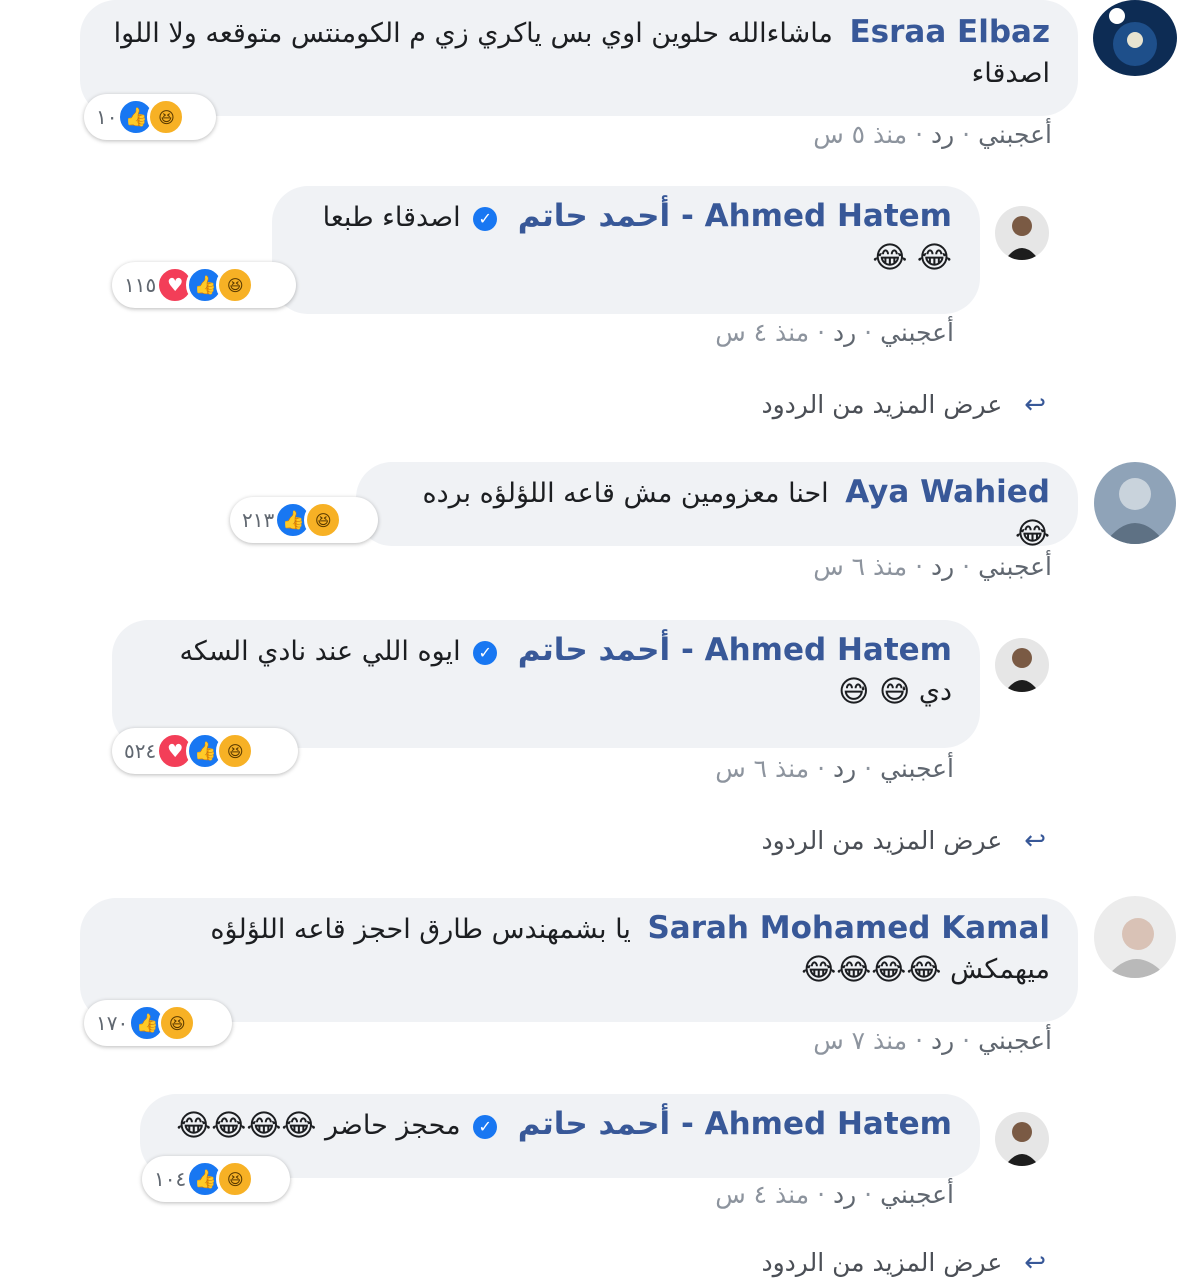 This screenshot has height=1278, width=1200. What do you see at coordinates (860, 134) in the screenshot?
I see `comment-timestamp: منذ ٥ س` at bounding box center [860, 134].